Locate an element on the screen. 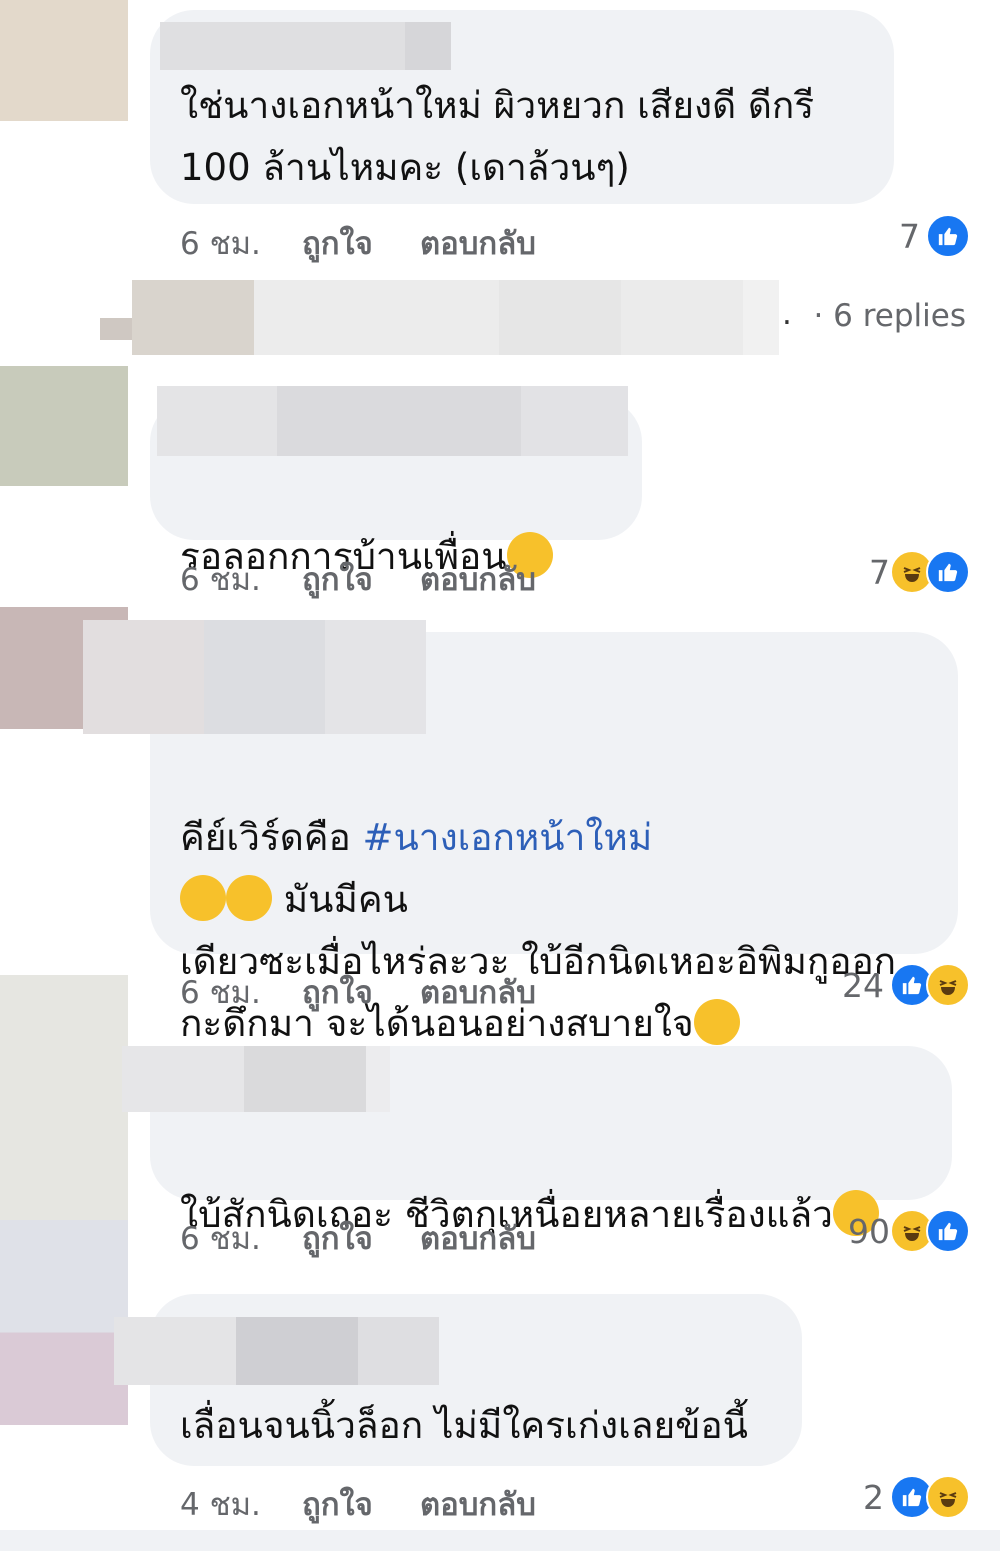 Image resolution: width=1000 pixels, height=1551 pixels. reaction-summary: 2 is located at coordinates (916, 1497).